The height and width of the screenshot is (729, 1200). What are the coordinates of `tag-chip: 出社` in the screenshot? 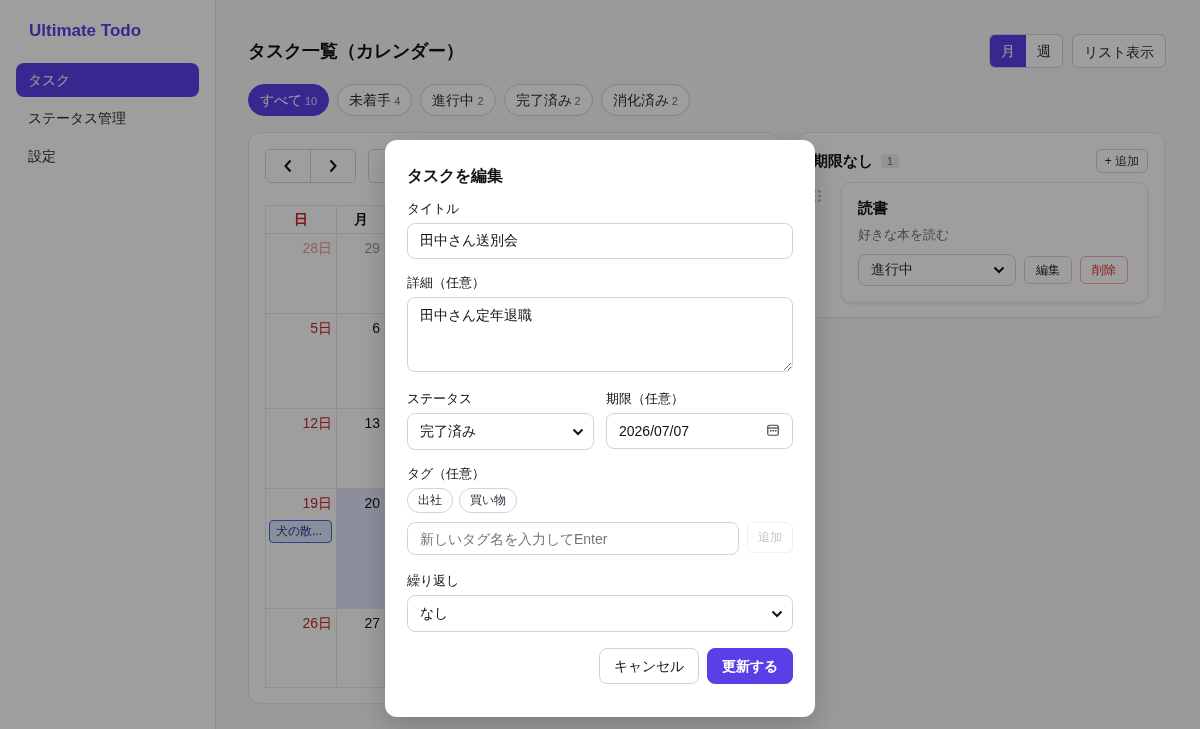 It's located at (430, 500).